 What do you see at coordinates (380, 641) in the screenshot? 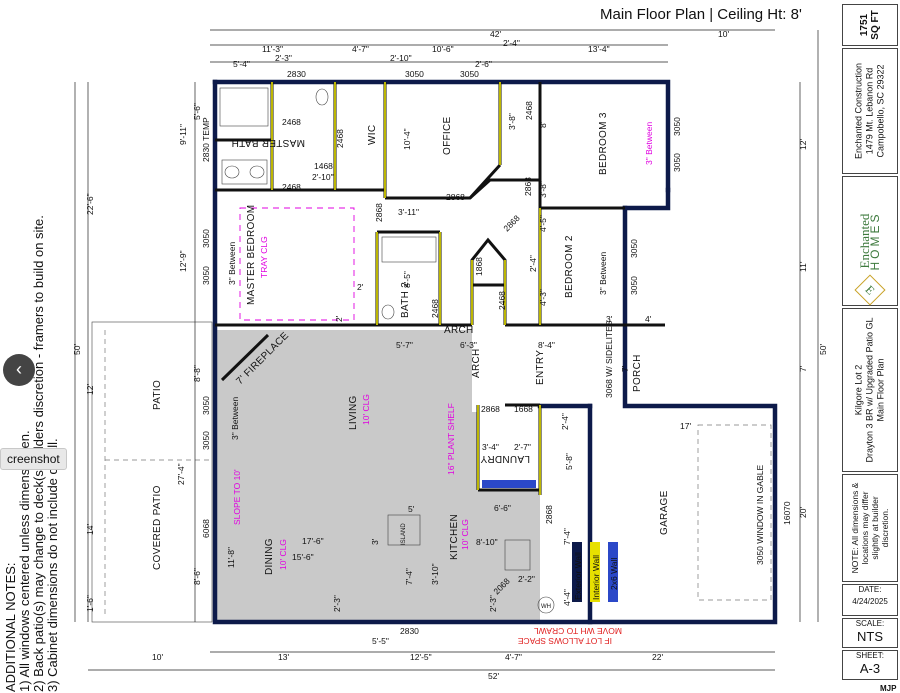
I see `dim-bot-5-5: 5'-5"` at bounding box center [380, 641].